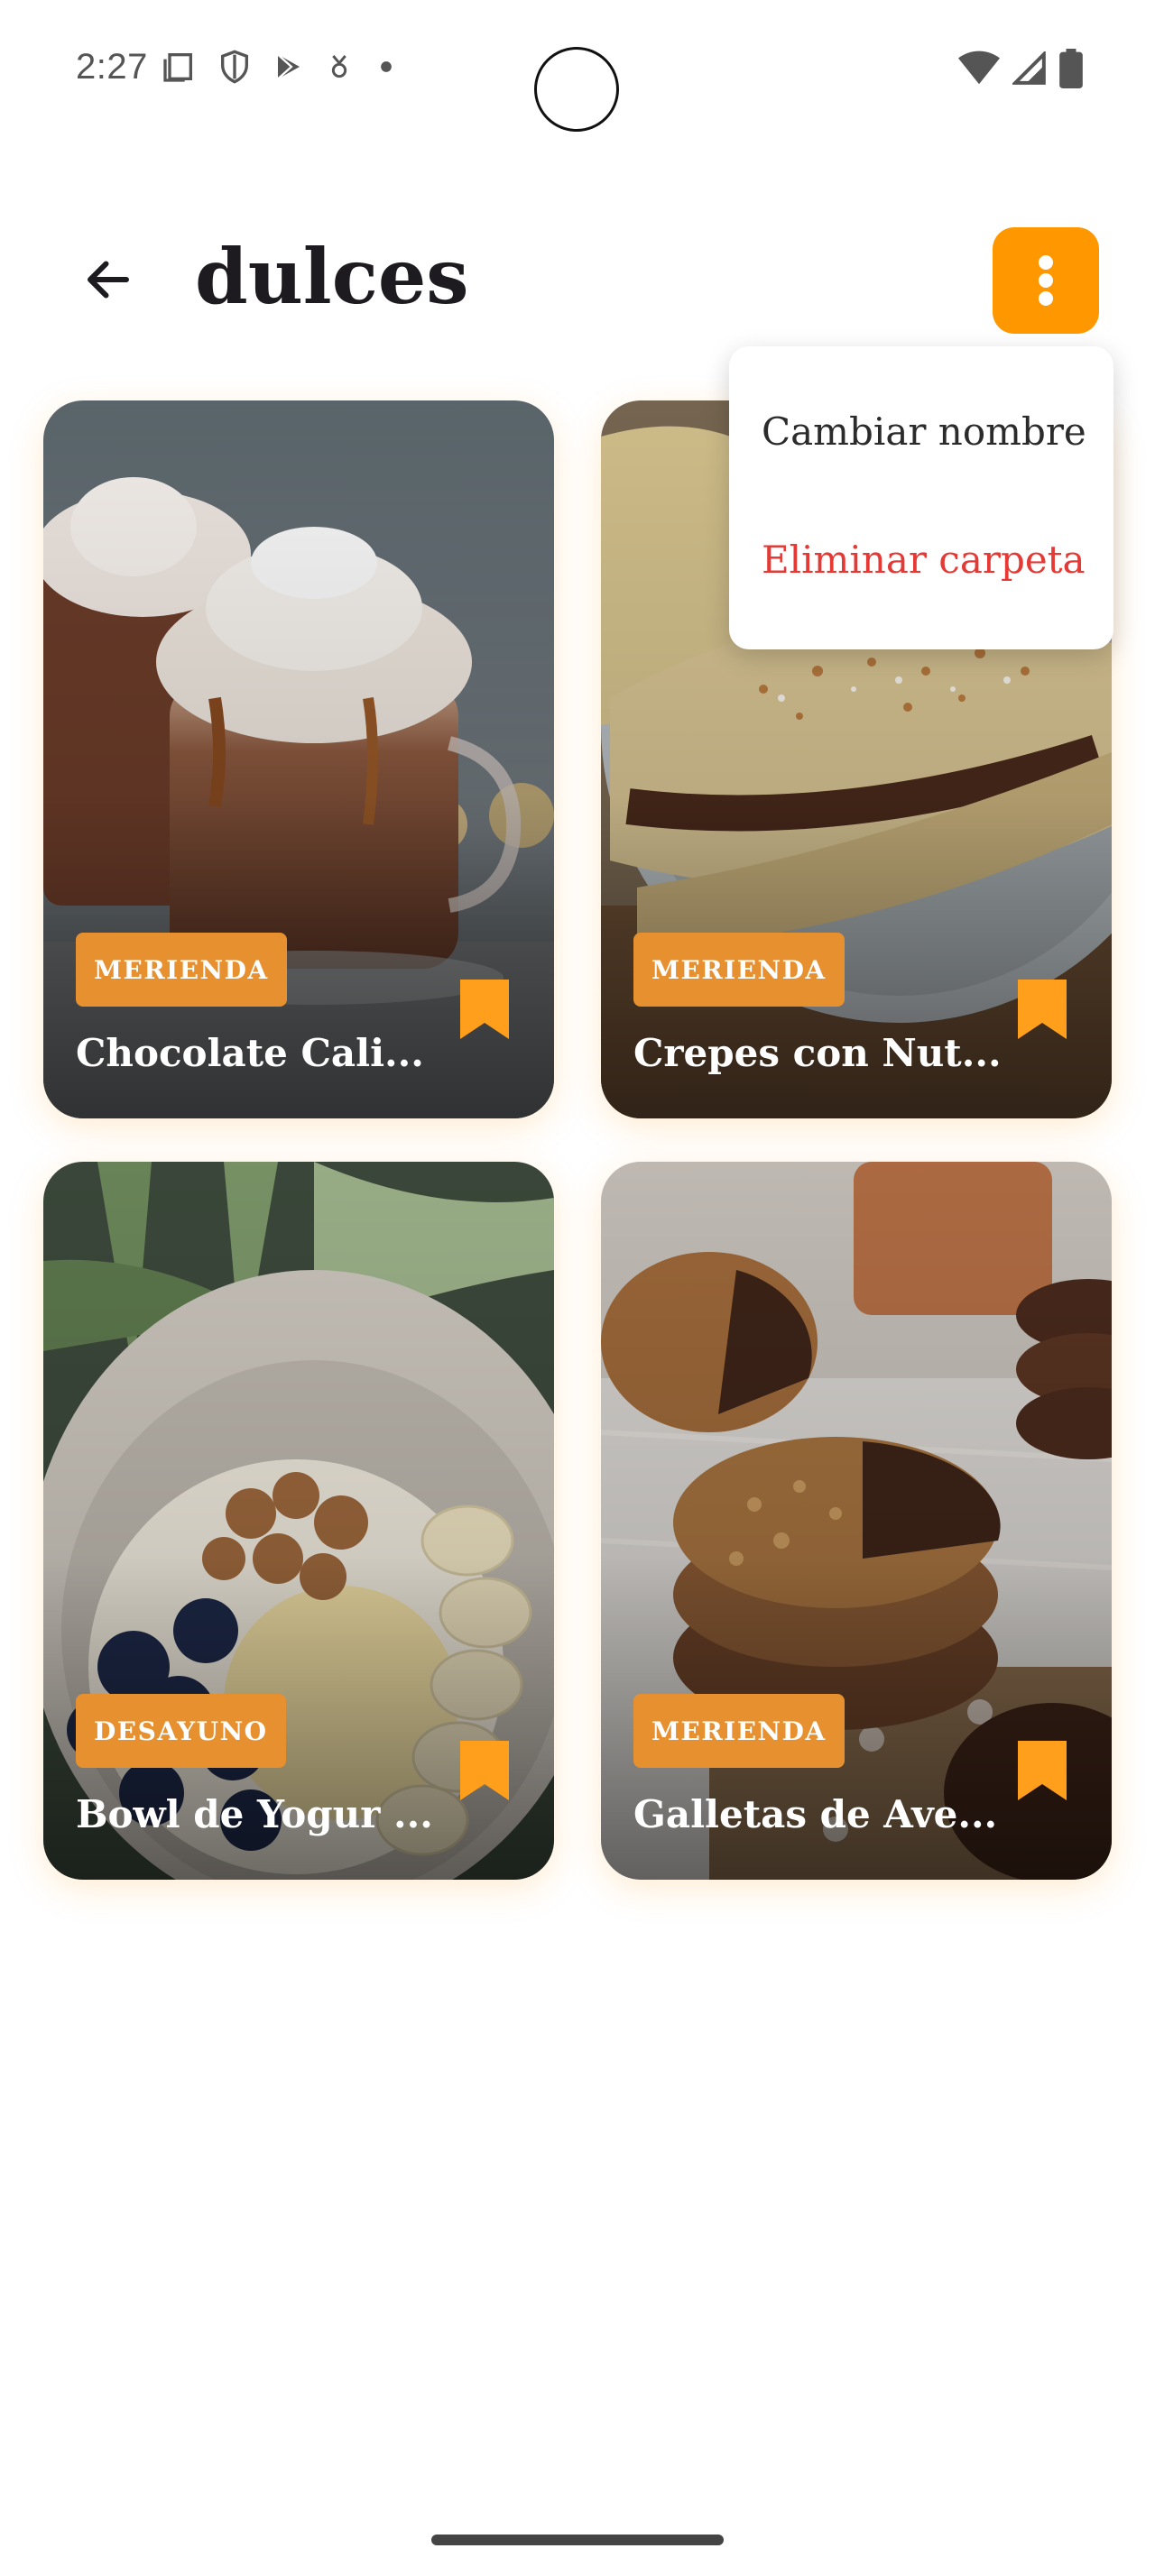 Image resolution: width=1155 pixels, height=2576 pixels. I want to click on status-bar: 2:27, so click(577, 72).